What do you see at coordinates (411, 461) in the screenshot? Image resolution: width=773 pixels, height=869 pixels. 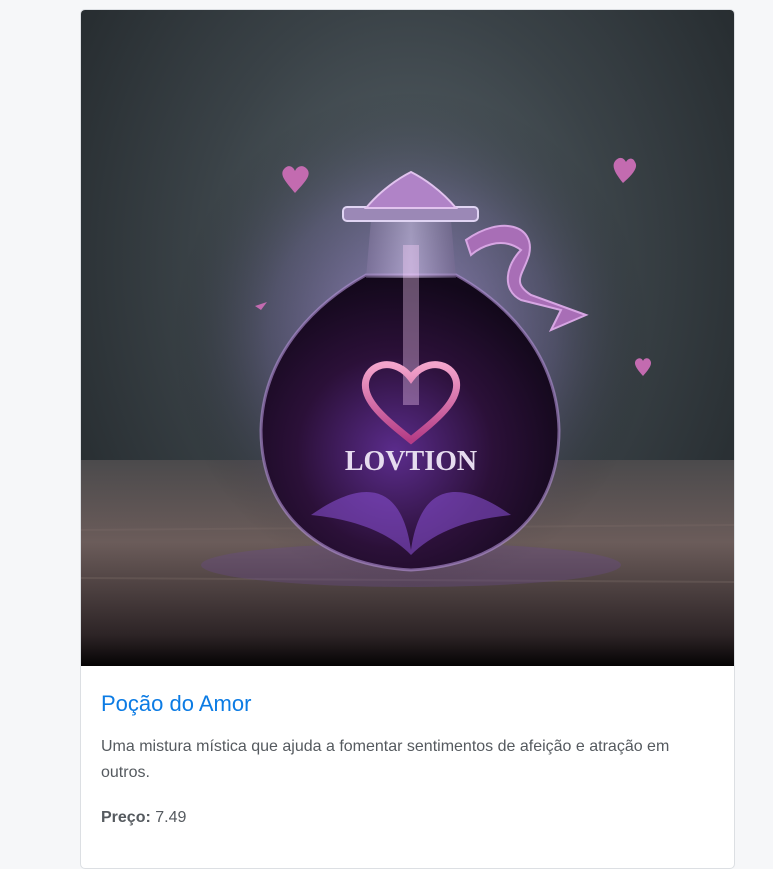 I see `image-label-text: LOVTION` at bounding box center [411, 461].